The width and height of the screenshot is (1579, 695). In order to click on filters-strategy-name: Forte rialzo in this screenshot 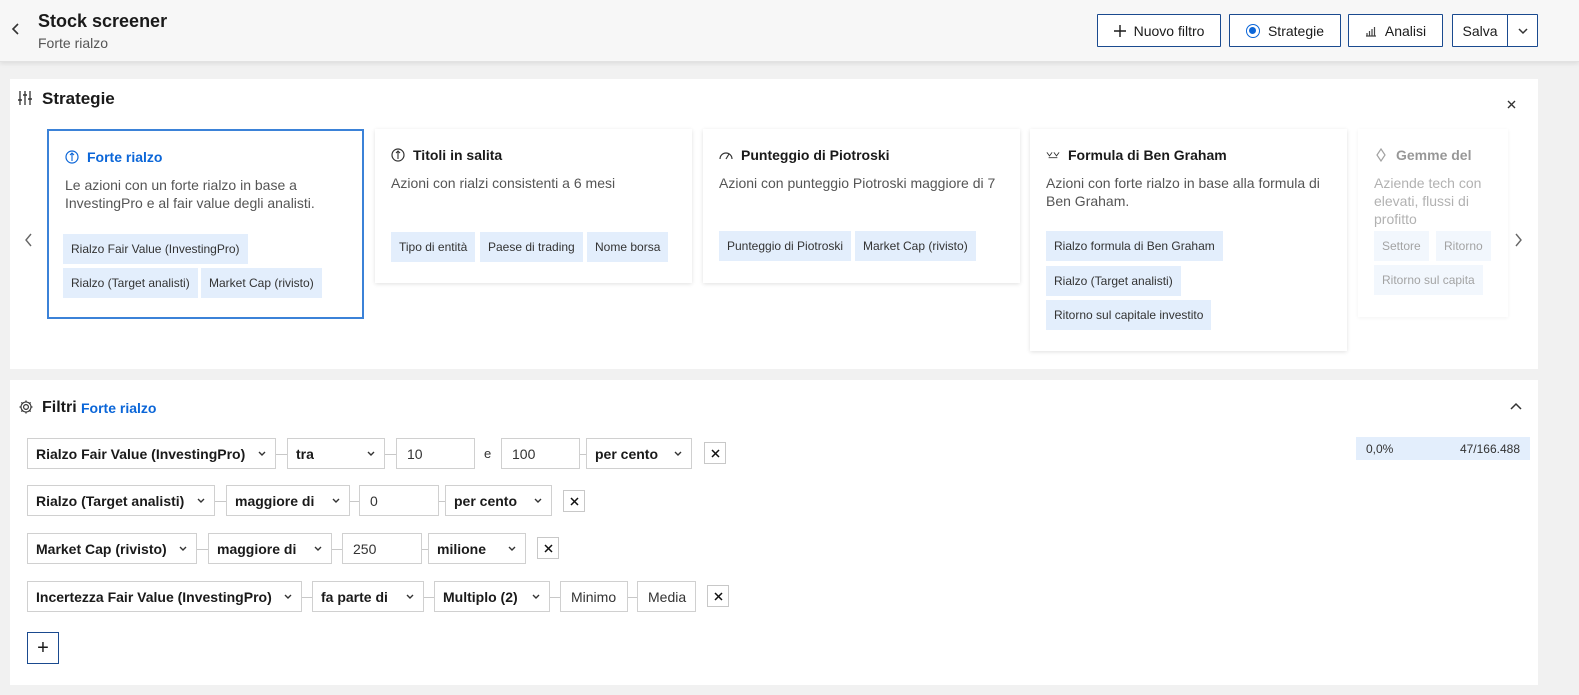, I will do `click(119, 408)`.